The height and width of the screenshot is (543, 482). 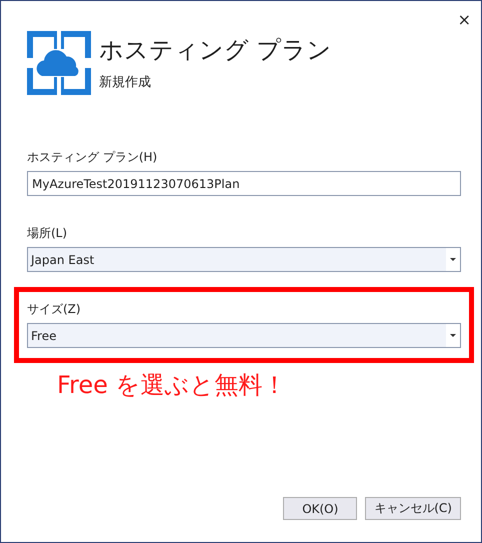 What do you see at coordinates (244, 335) in the screenshot?
I see `dropdown-field: Free` at bounding box center [244, 335].